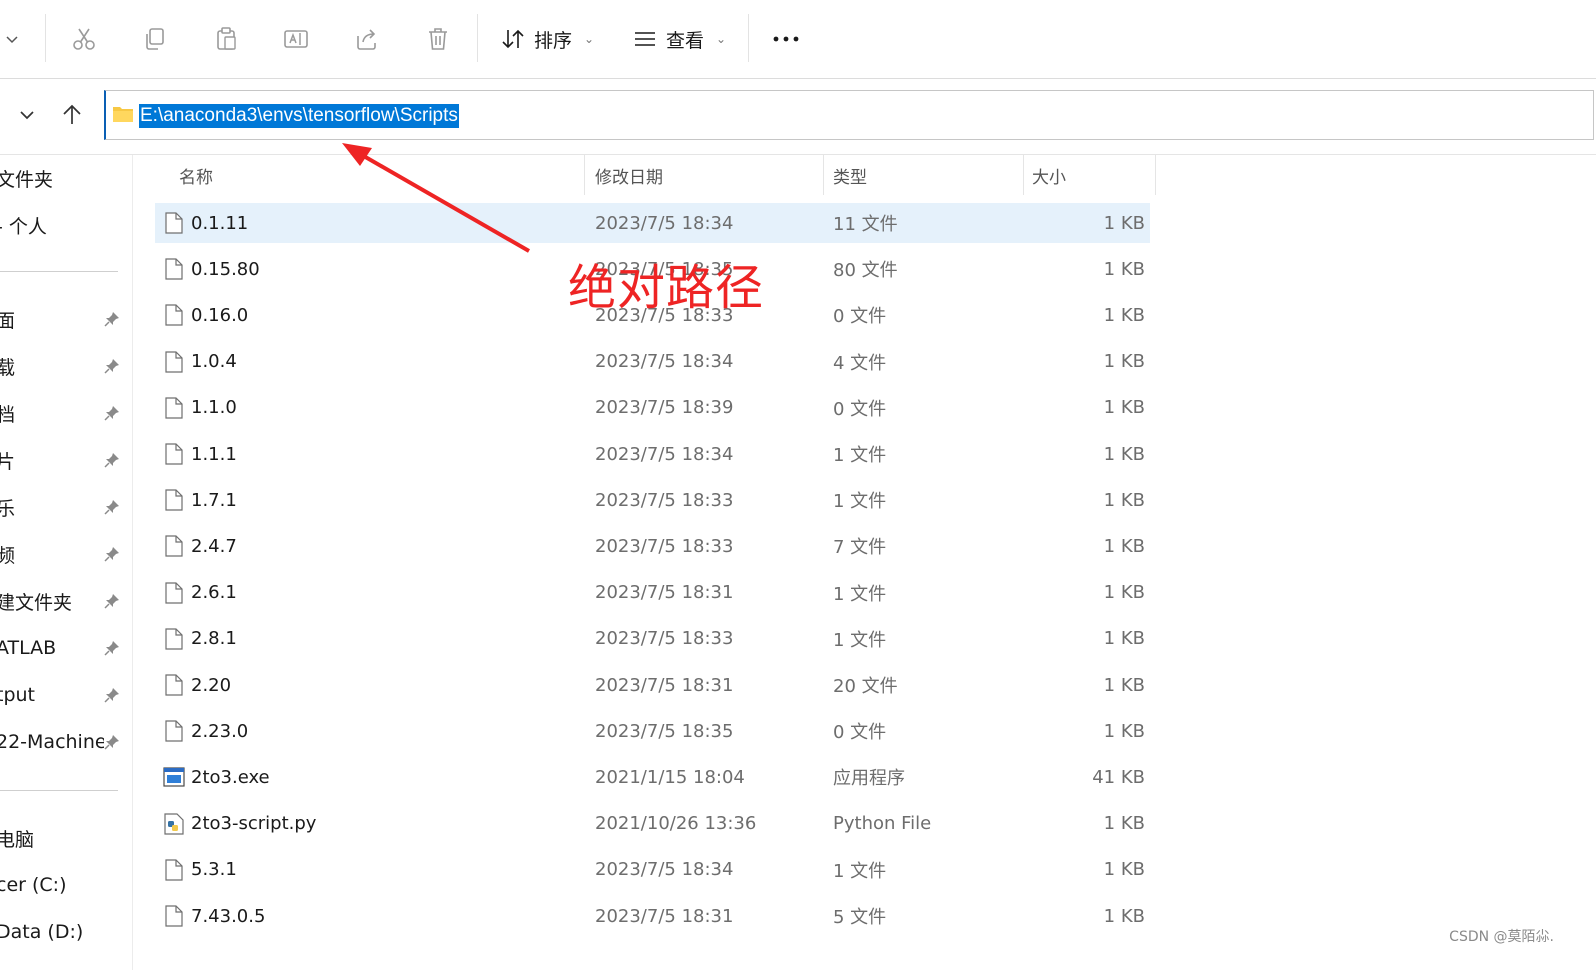  What do you see at coordinates (664, 223) in the screenshot?
I see `file-date: 2023/7/5 18:34` at bounding box center [664, 223].